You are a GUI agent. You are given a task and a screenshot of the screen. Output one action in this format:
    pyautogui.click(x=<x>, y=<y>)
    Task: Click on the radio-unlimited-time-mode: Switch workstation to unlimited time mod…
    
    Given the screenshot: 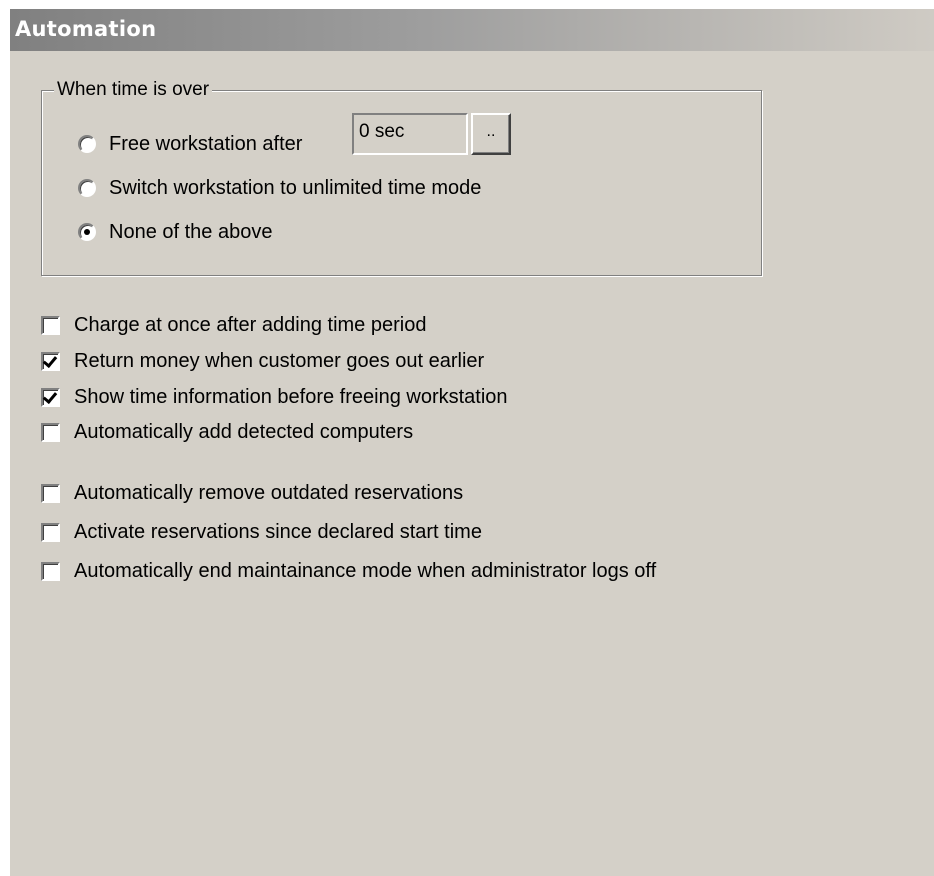 What is the action you would take?
    pyautogui.click(x=279, y=188)
    